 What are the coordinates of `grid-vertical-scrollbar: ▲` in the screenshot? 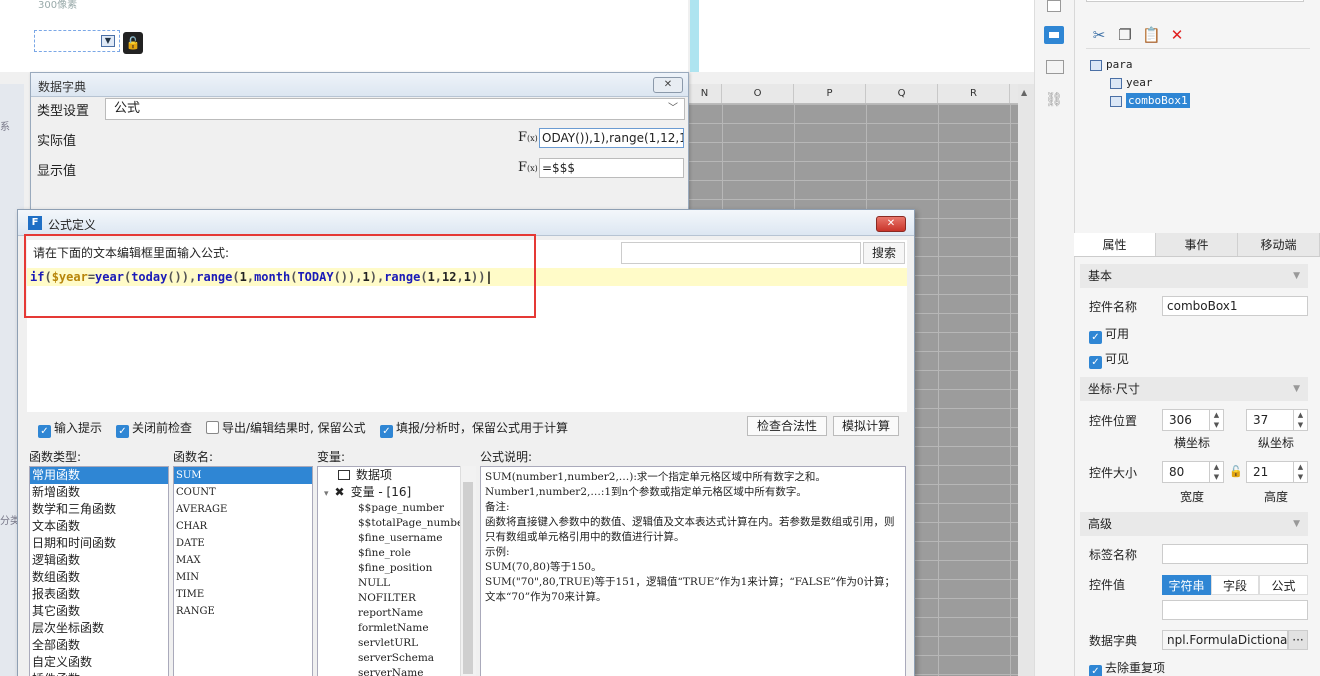 It's located at (1026, 380).